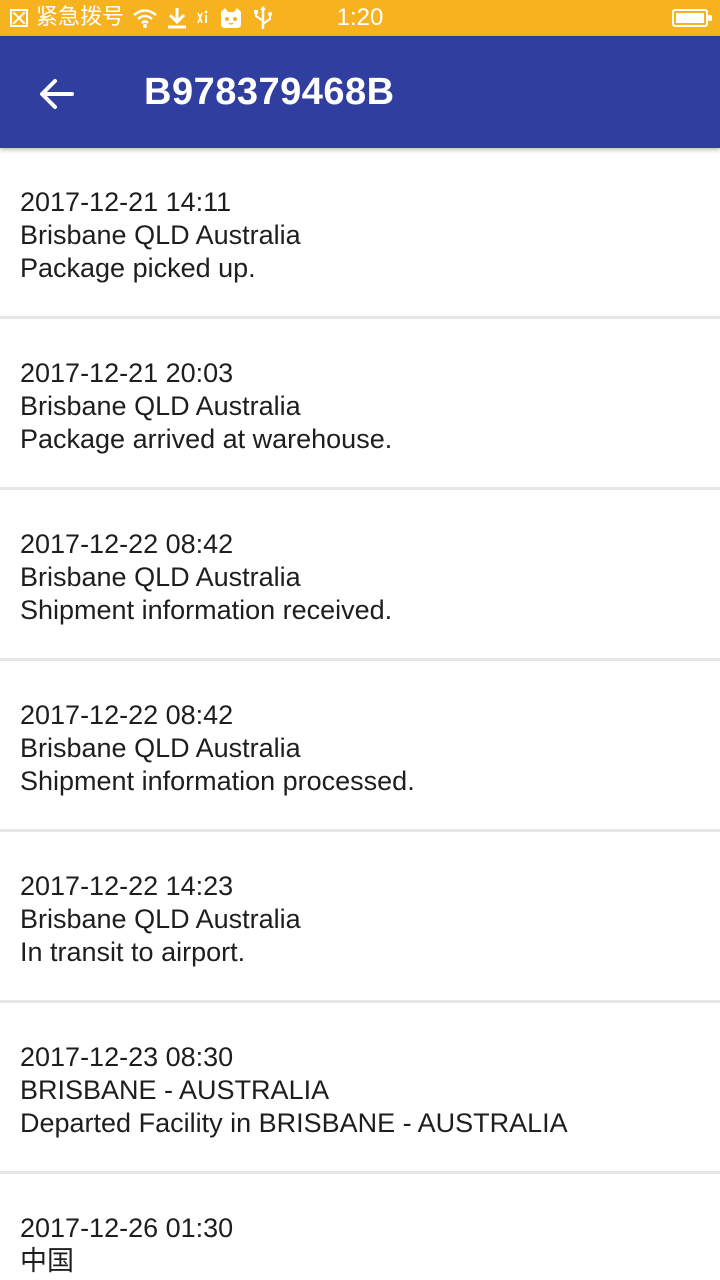  Describe the element at coordinates (126, 202) in the screenshot. I see `event-datetime: 2017-12-21 14:11` at that location.